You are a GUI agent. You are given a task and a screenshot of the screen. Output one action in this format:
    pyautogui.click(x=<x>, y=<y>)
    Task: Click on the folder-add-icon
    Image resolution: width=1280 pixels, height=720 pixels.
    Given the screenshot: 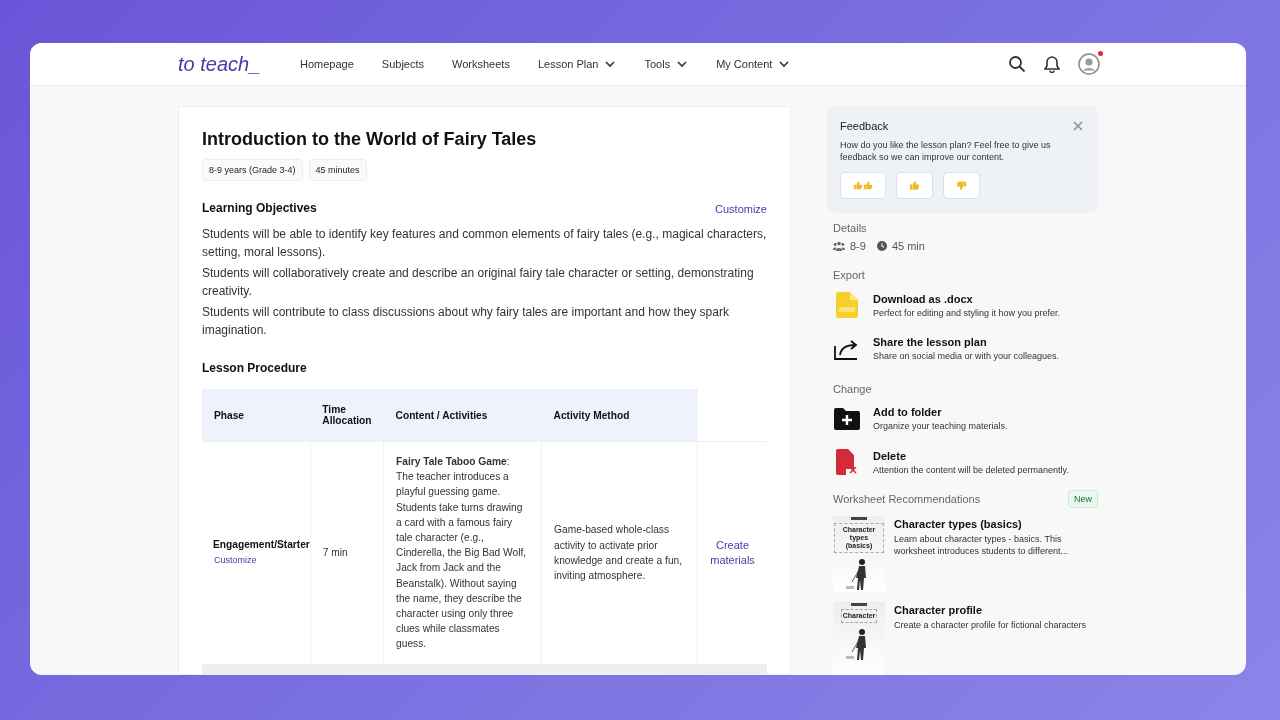 What is the action you would take?
    pyautogui.click(x=846, y=418)
    